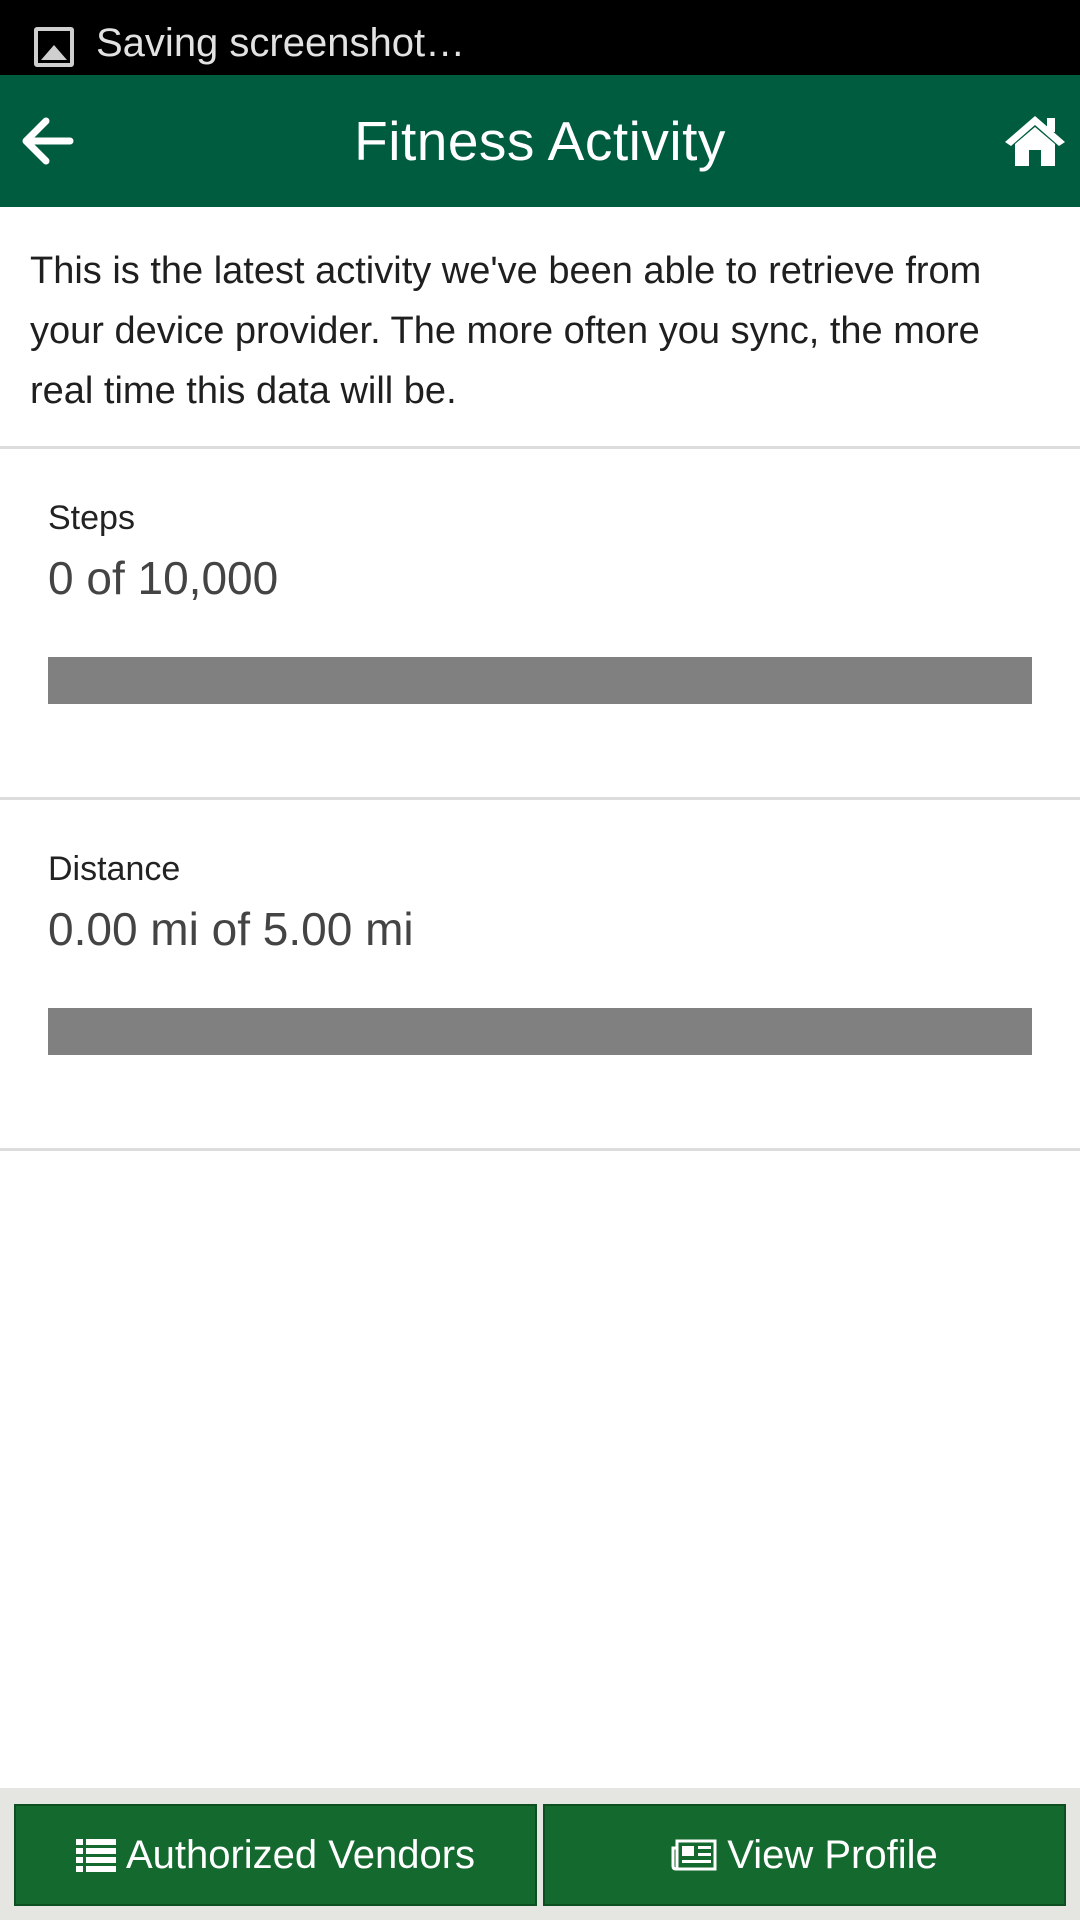 The image size is (1080, 1920). I want to click on home-button, so click(1035, 140).